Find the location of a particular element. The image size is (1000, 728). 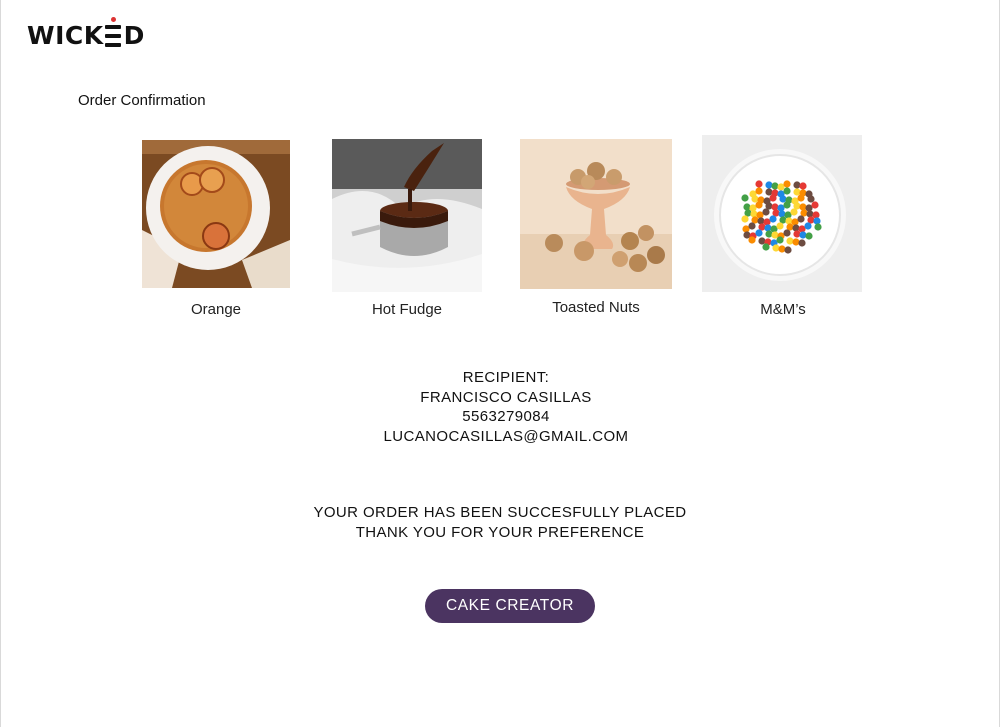

logo-e-glyph is located at coordinates (113, 32).